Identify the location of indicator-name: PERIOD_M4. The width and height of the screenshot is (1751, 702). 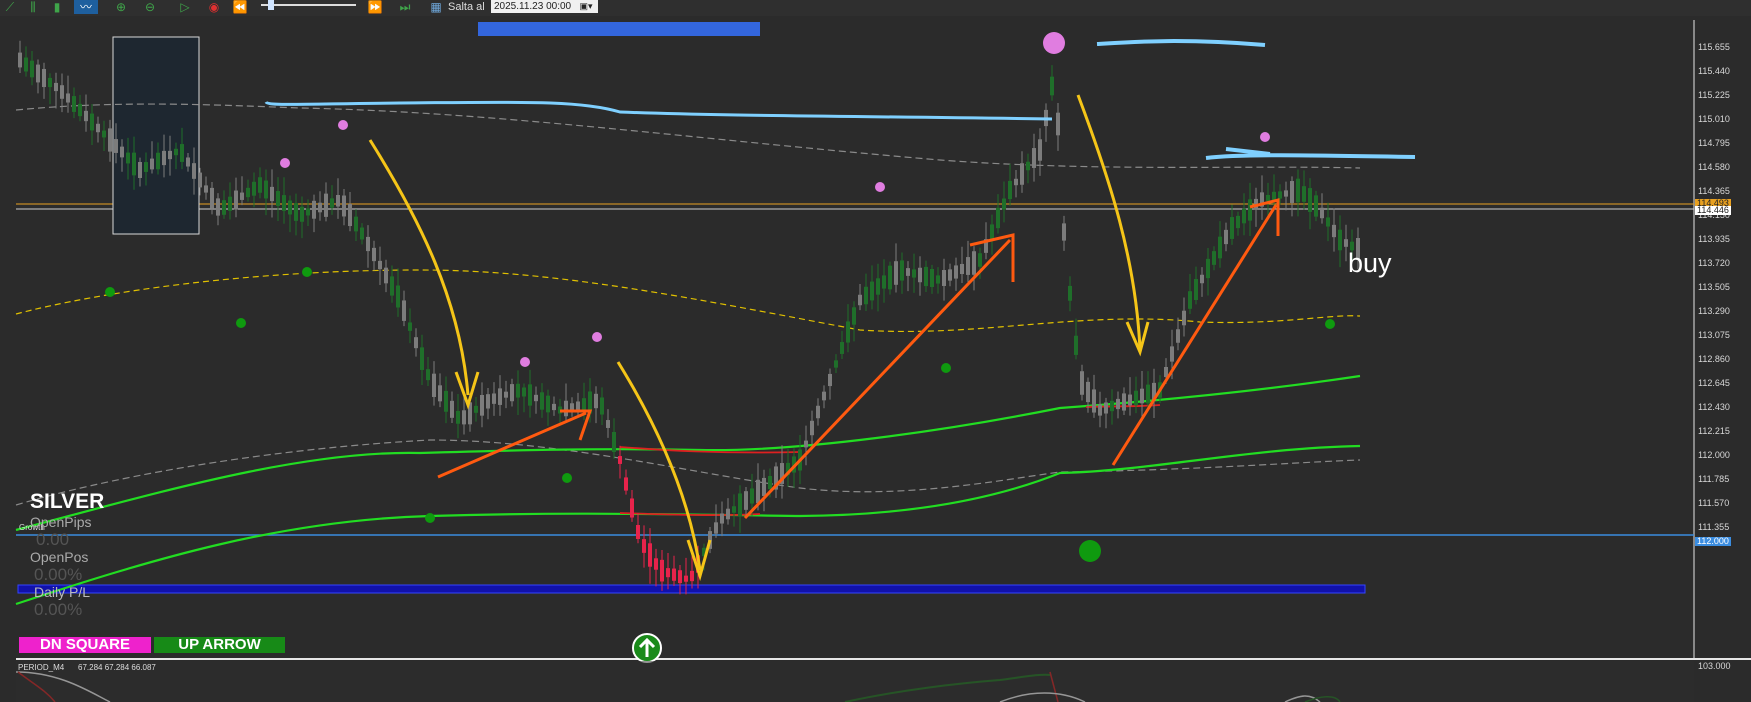
(41, 667).